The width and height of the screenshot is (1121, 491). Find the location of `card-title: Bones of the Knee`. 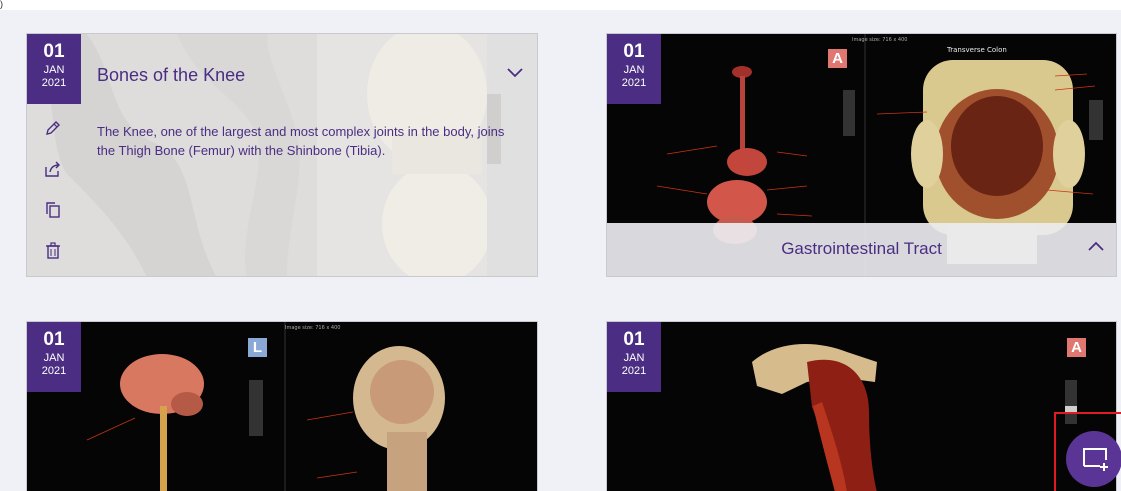

card-title: Bones of the Knee is located at coordinates (171, 75).